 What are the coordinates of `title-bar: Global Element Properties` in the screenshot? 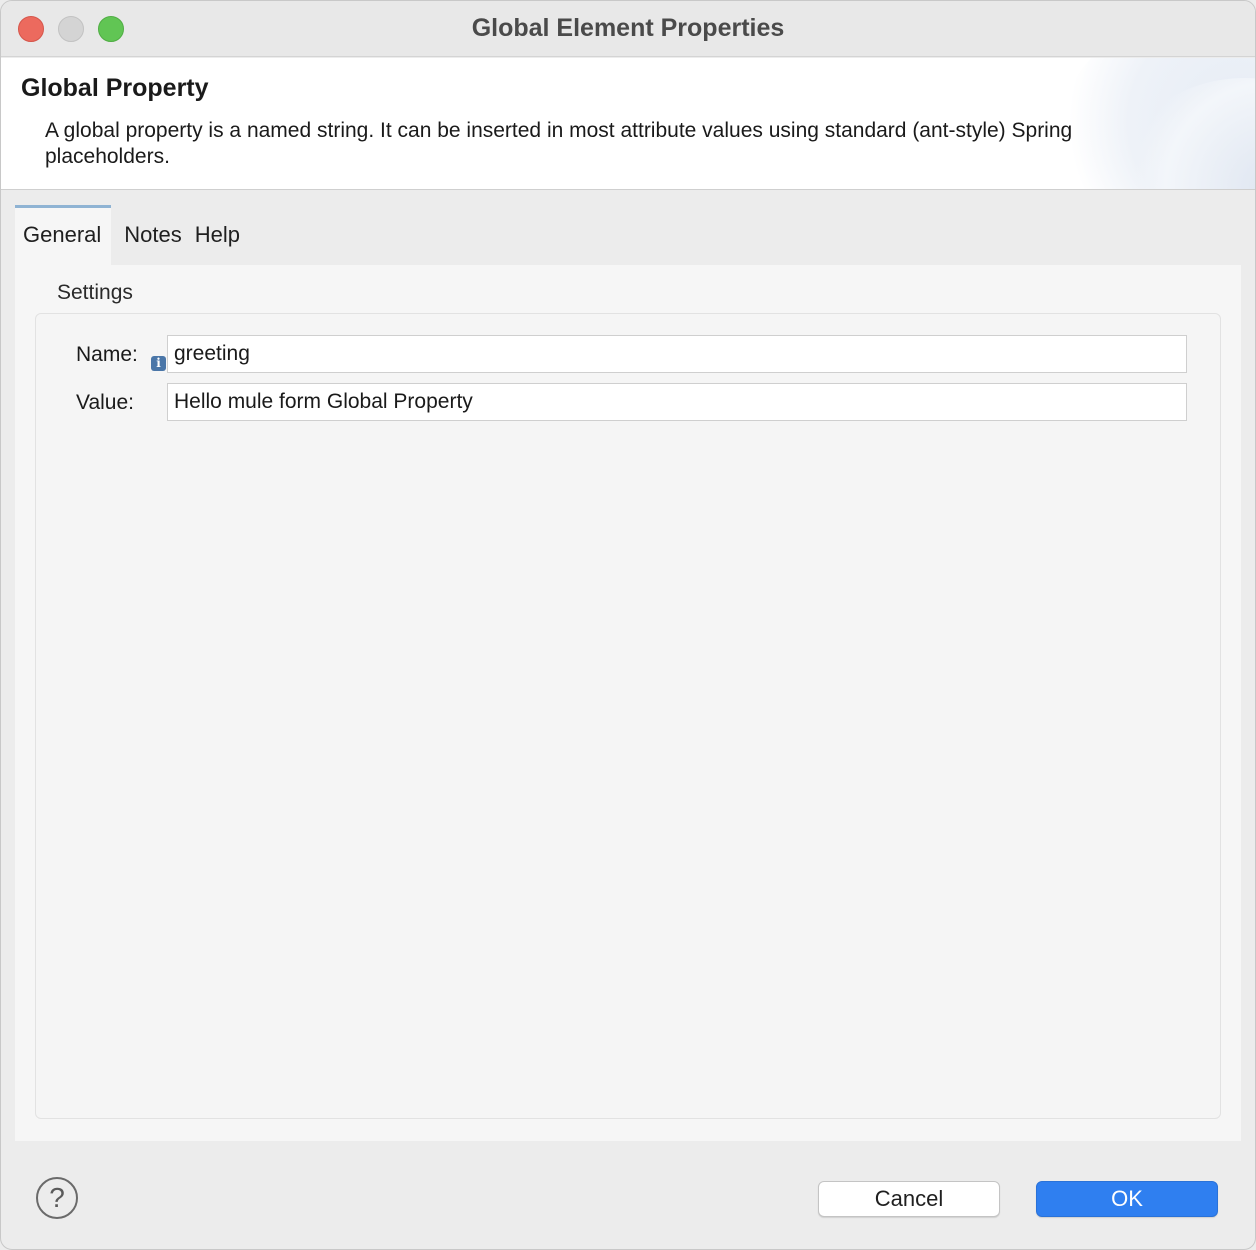 It's located at (628, 29).